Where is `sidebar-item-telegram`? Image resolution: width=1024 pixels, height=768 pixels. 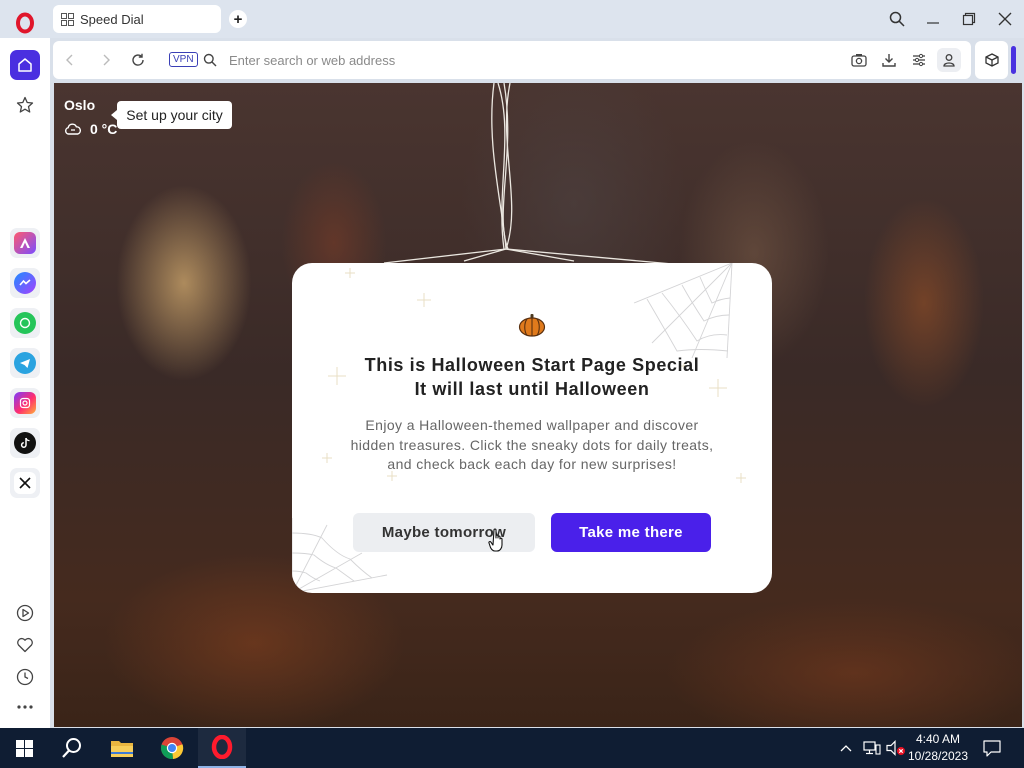
sidebar-item-telegram is located at coordinates (25, 363).